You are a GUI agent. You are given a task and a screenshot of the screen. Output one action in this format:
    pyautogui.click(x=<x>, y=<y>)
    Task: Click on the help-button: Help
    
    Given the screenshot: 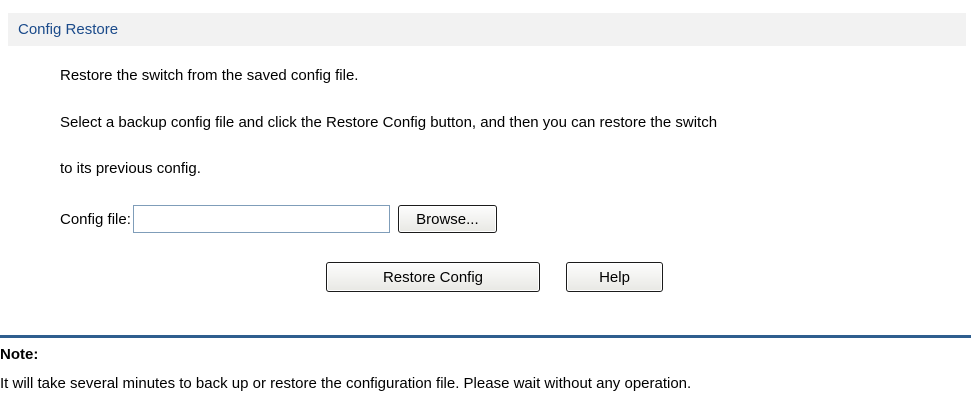 What is the action you would take?
    pyautogui.click(x=614, y=277)
    